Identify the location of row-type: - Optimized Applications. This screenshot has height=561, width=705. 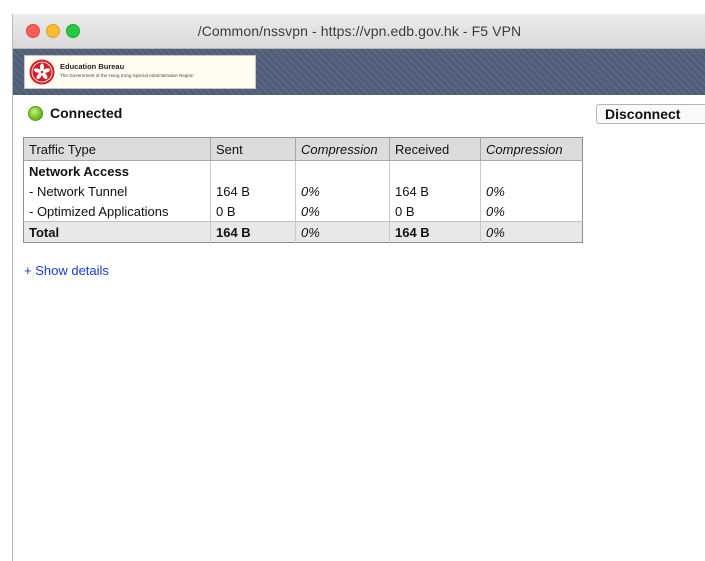
(117, 211).